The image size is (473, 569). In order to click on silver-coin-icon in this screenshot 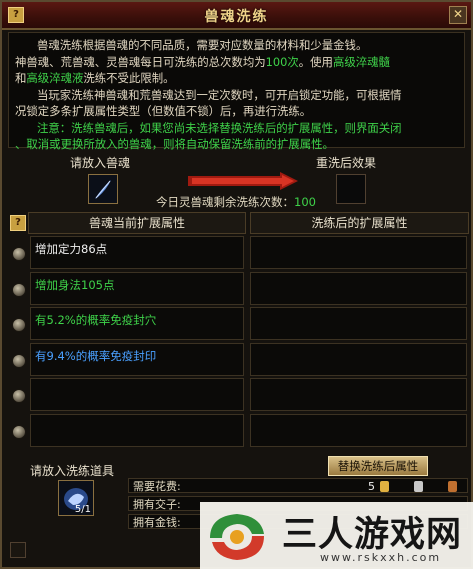, I will do `click(418, 486)`.